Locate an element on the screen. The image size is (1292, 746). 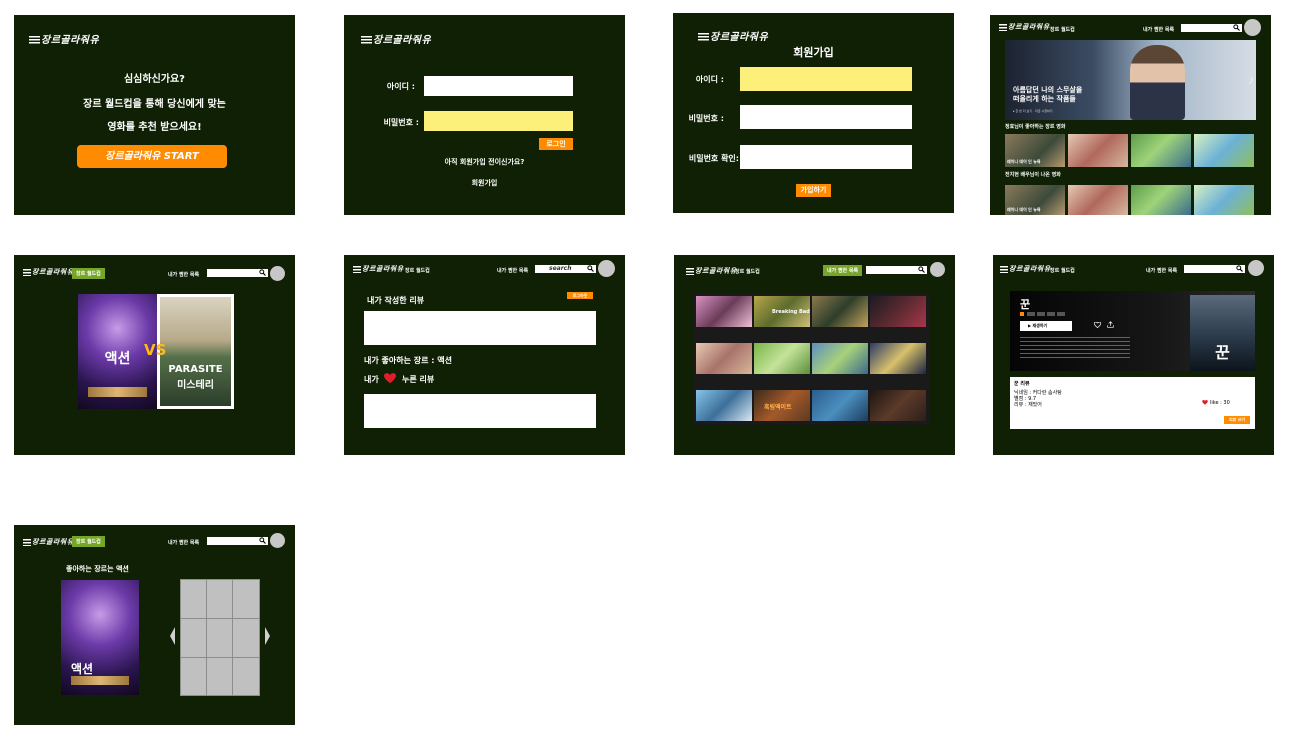
share-icon is located at coordinates (1110, 324).